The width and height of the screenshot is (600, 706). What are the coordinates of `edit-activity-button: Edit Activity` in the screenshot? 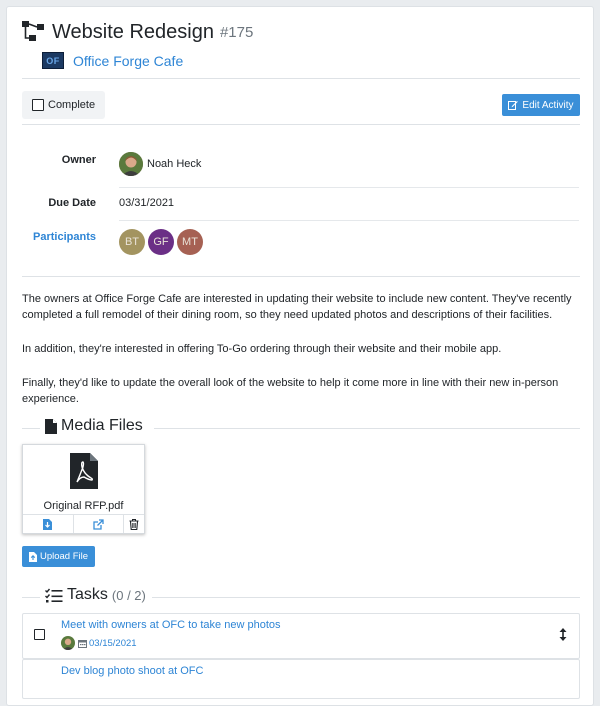 It's located at (541, 105).